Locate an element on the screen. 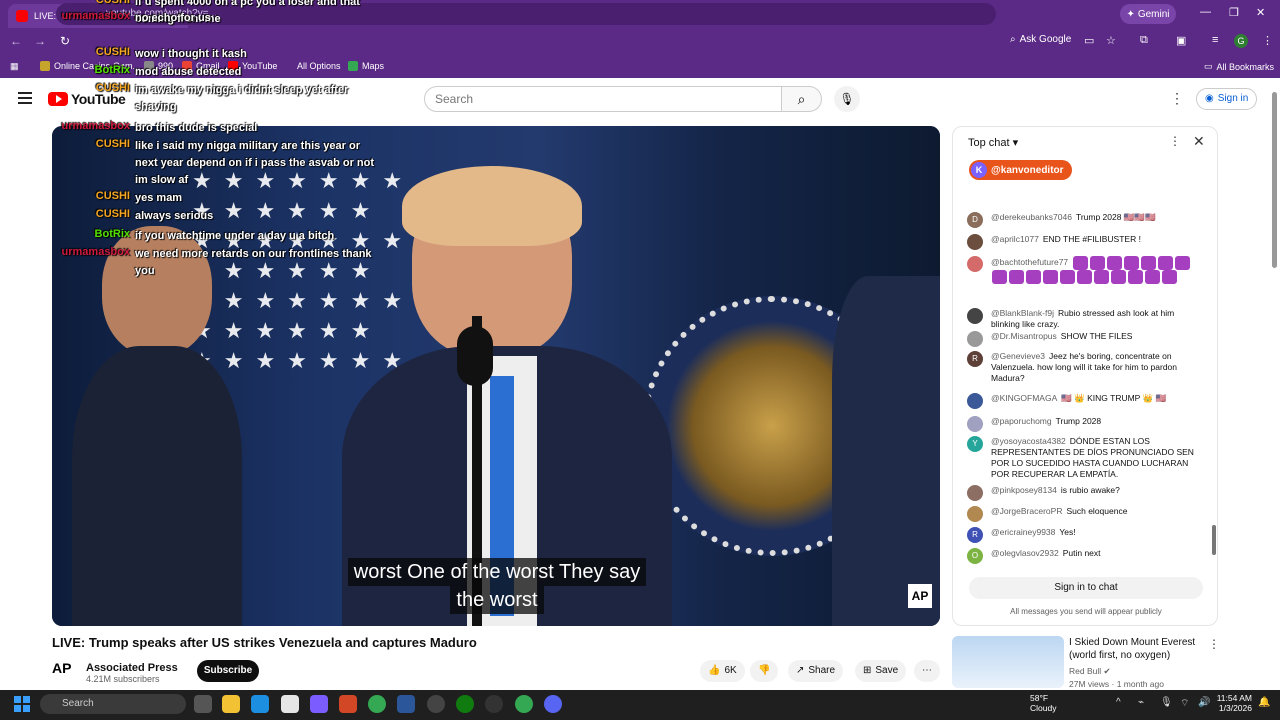  share-icon: ↗ is located at coordinates (800, 670).